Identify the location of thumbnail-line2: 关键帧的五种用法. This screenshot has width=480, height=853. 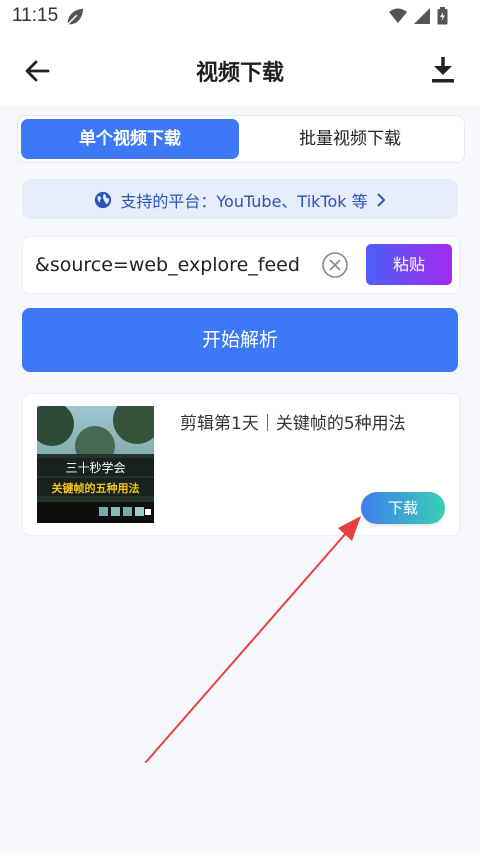
(96, 488).